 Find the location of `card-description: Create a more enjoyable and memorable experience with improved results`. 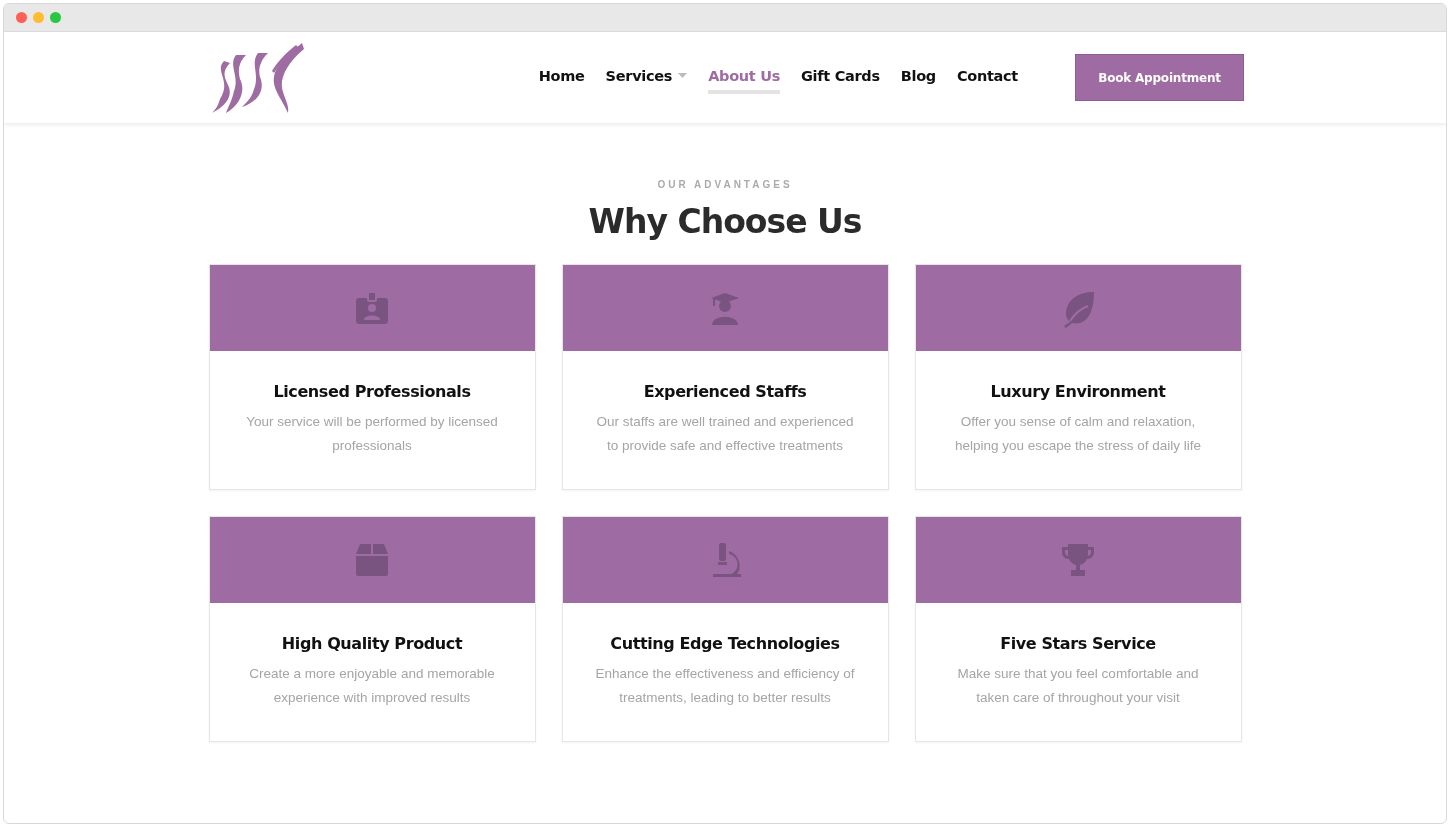

card-description: Create a more enjoyable and memorable experience with improved results is located at coordinates (372, 686).